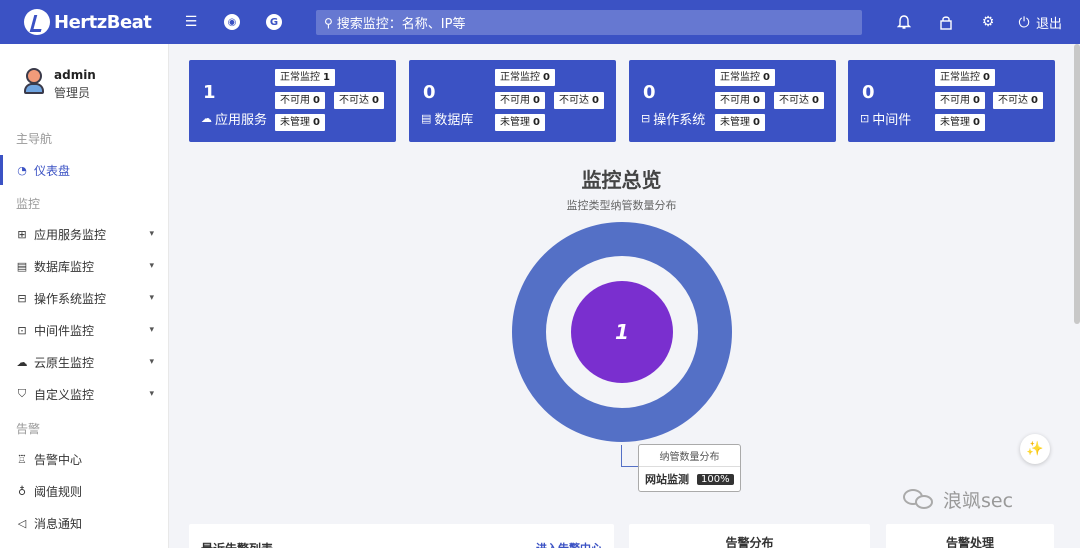 Image resolution: width=1080 pixels, height=548 pixels. What do you see at coordinates (209, 92) in the screenshot?
I see `card-count: 1` at bounding box center [209, 92].